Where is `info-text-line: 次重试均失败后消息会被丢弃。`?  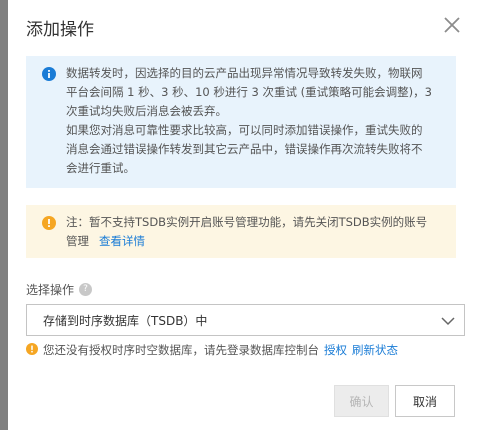 info-text-line: 次重试均失败后消息会被丢弃。 is located at coordinates (146, 111).